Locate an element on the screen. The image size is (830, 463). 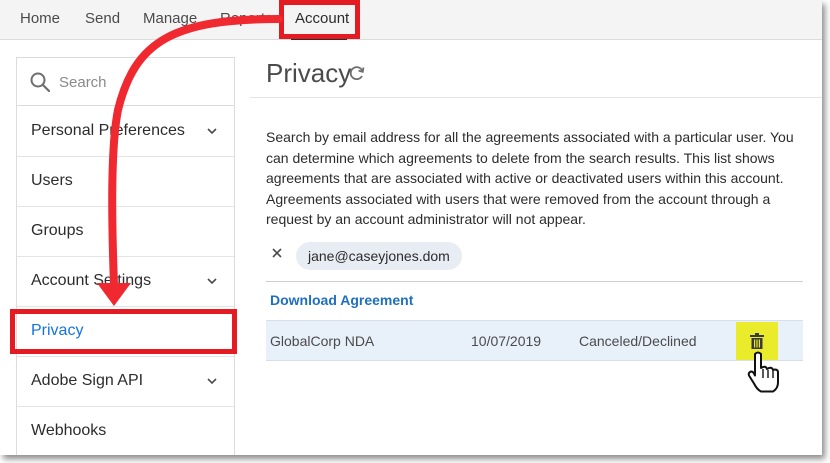
sidebar-item-personal-preferences: Personal Preferences is located at coordinates (125, 132).